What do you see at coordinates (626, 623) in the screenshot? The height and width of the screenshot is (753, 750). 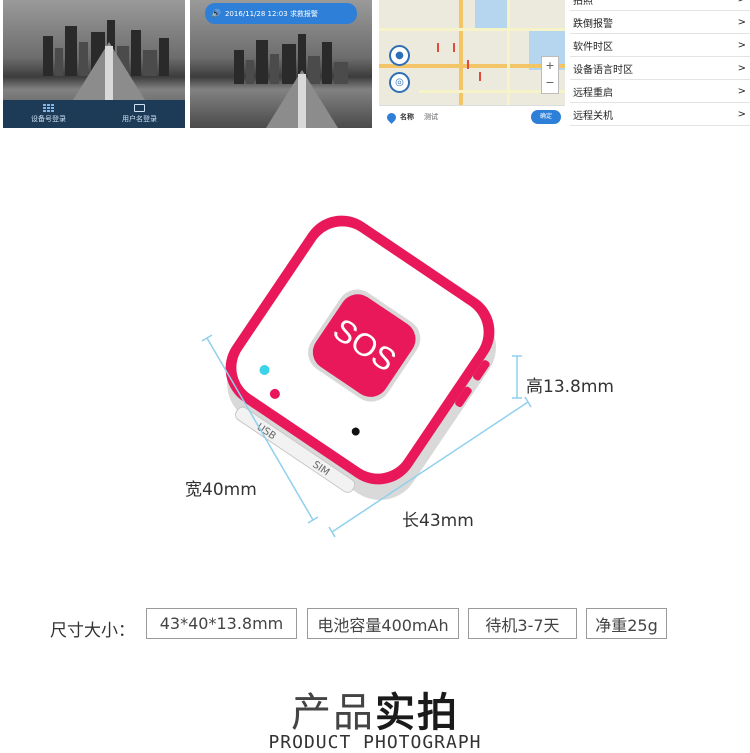 I see `spec-tag-weight: 净重25g` at bounding box center [626, 623].